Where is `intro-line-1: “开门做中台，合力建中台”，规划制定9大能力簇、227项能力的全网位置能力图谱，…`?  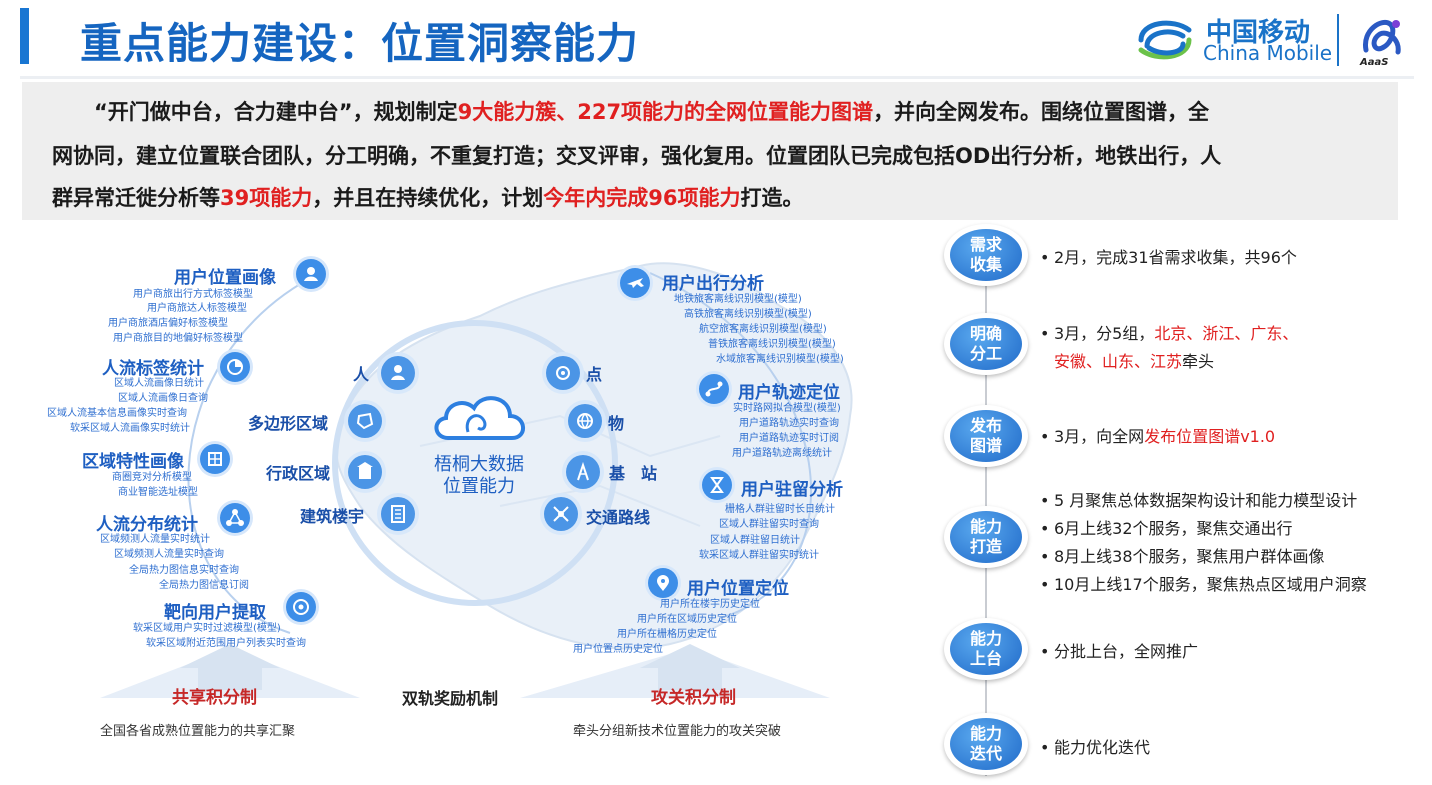
intro-line-1: “开门做中台，合力建中台”，规划制定9大能力簇、227项能力的全网位置能力图谱，… is located at coordinates (652, 112).